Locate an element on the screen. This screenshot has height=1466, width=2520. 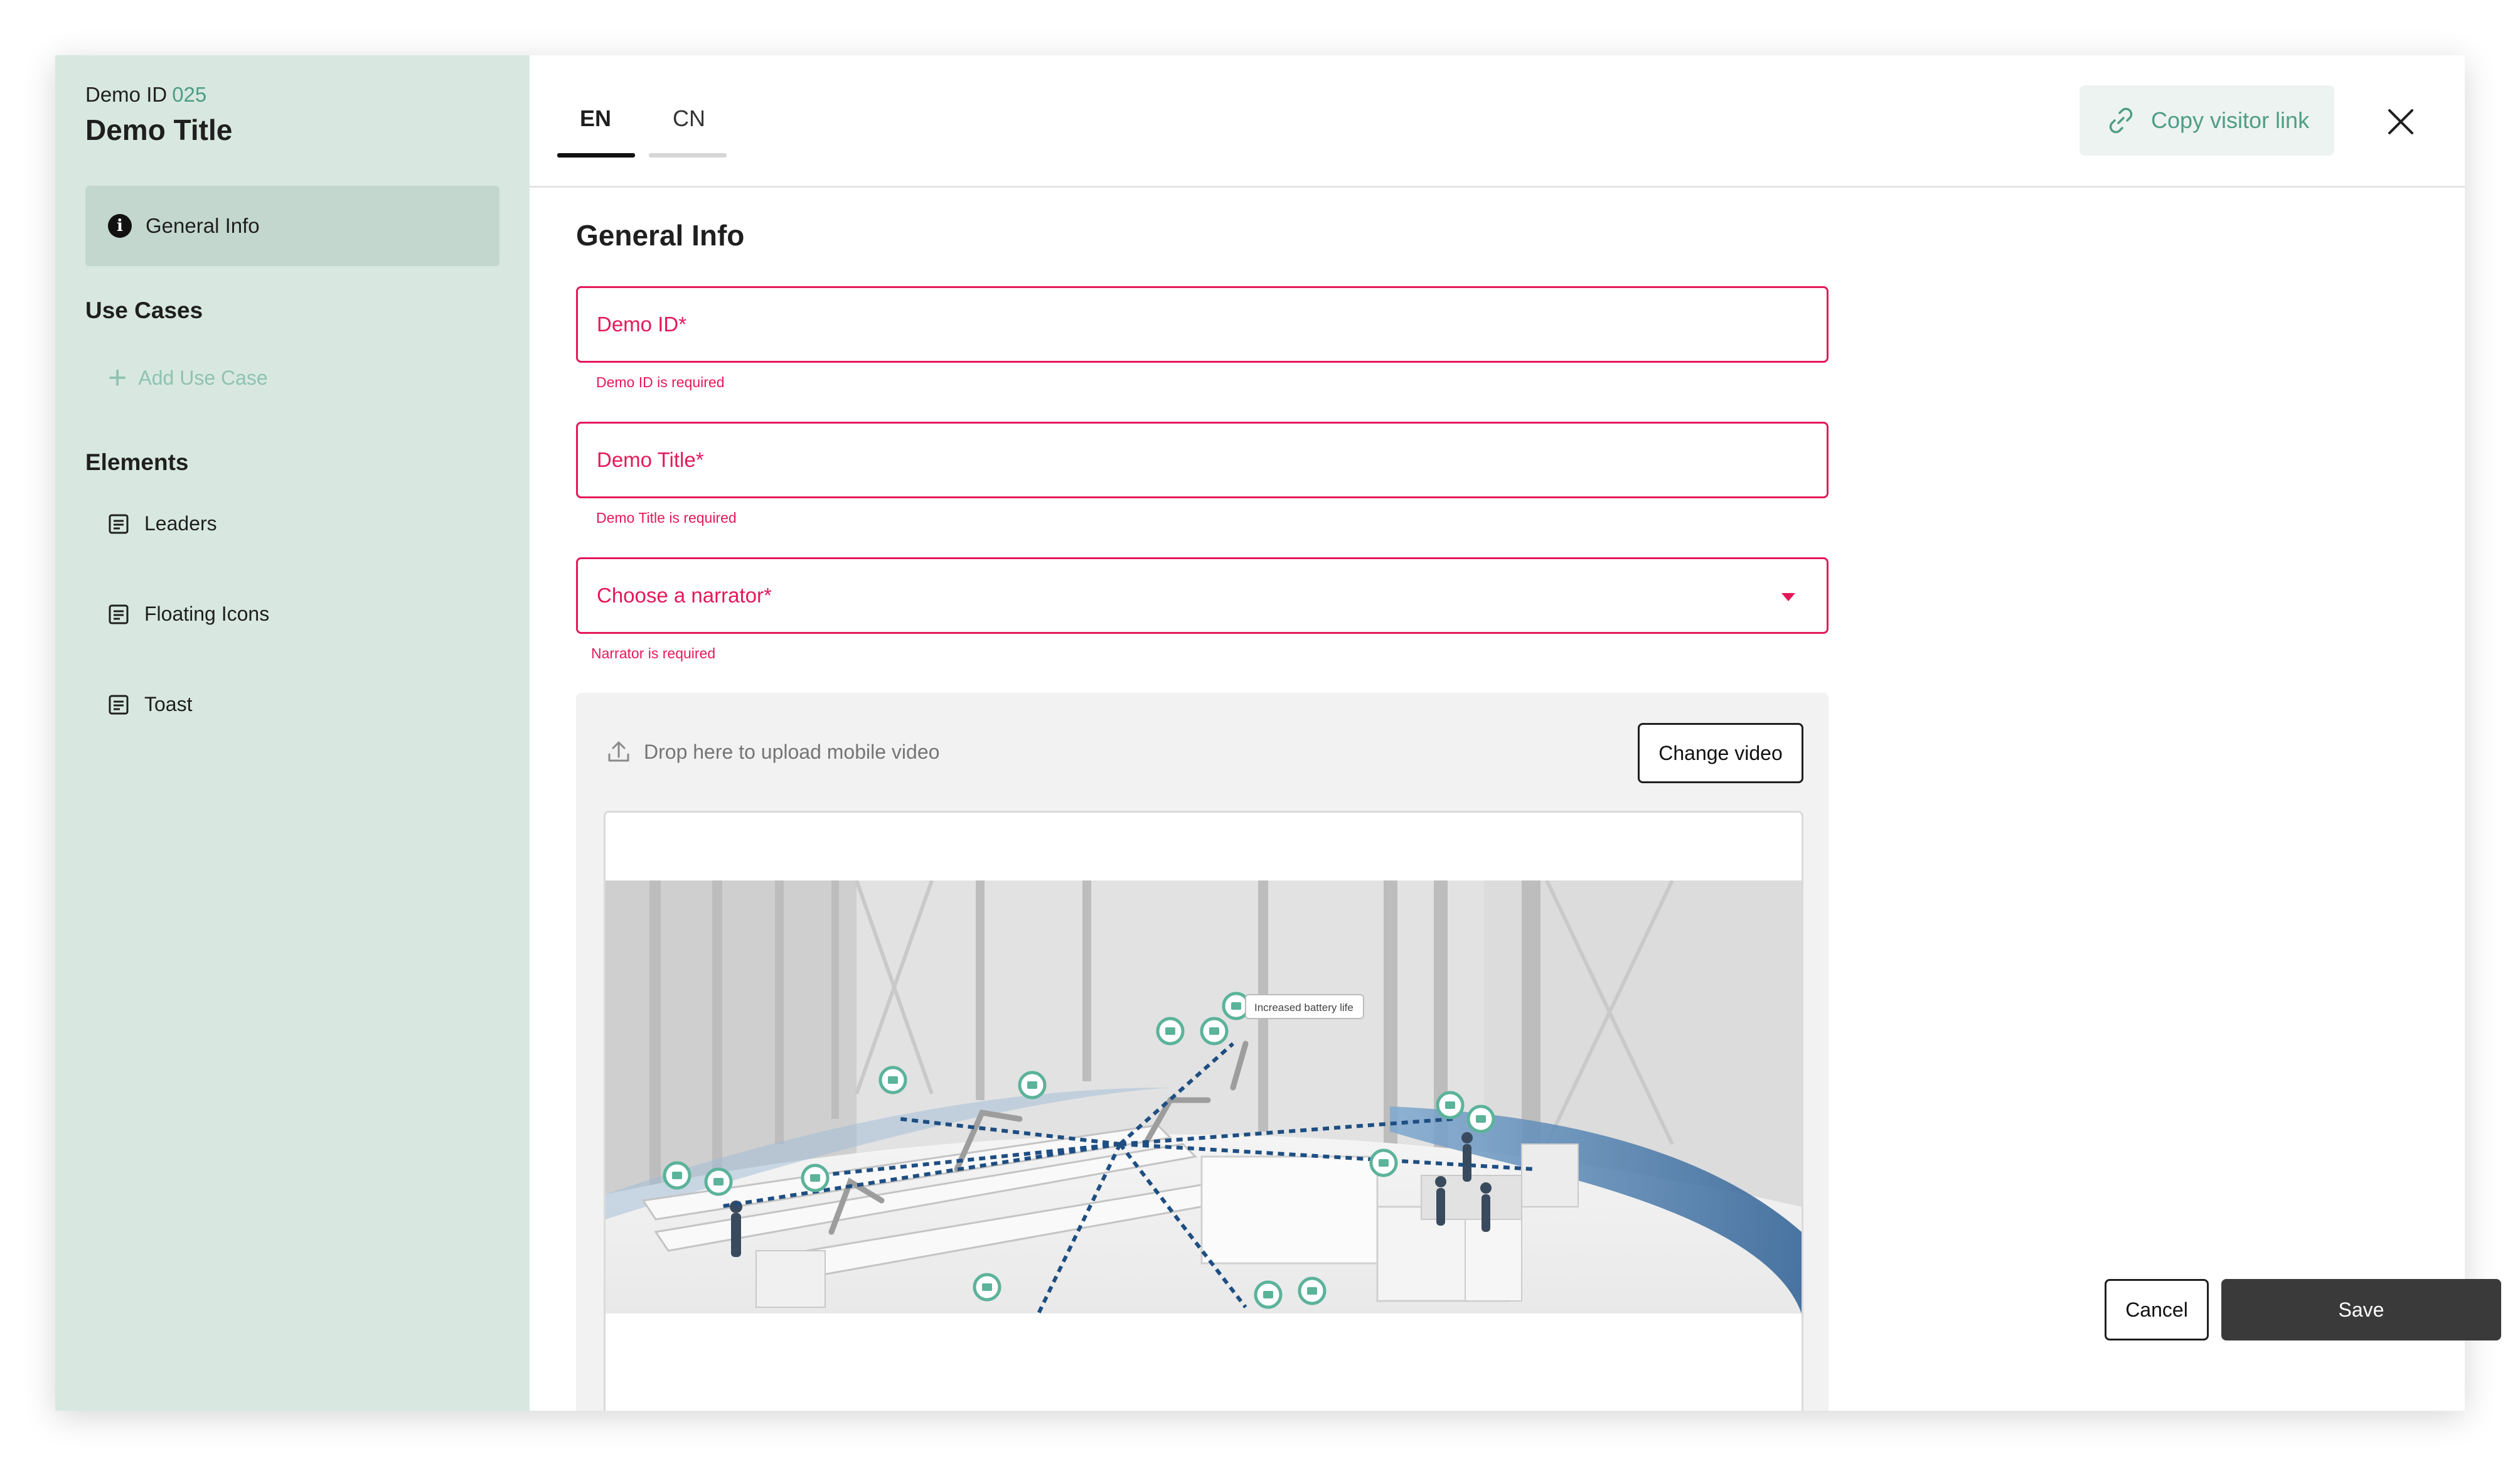
demo-title-error: Demo Title is required is located at coordinates (666, 518).